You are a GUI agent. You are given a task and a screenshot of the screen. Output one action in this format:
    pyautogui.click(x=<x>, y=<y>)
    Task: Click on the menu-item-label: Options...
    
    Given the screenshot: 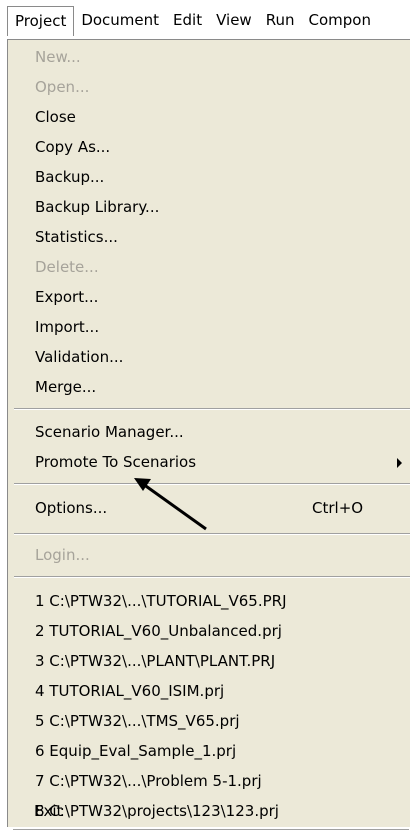 What is the action you would take?
    pyautogui.click(x=71, y=508)
    